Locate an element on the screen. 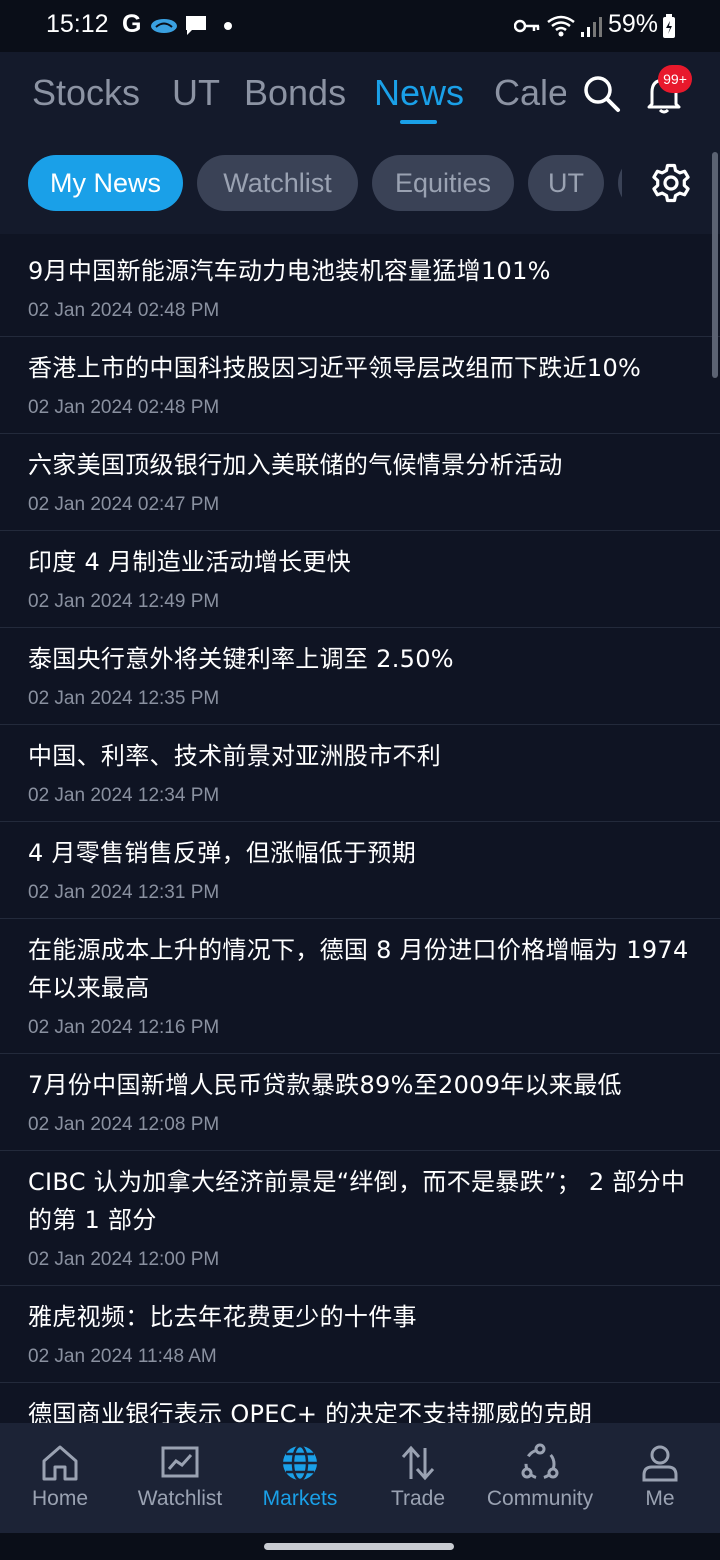 The image size is (720, 1560). news-title: 泰国央行意外将关键利率上调至 2.50% is located at coordinates (241, 659).